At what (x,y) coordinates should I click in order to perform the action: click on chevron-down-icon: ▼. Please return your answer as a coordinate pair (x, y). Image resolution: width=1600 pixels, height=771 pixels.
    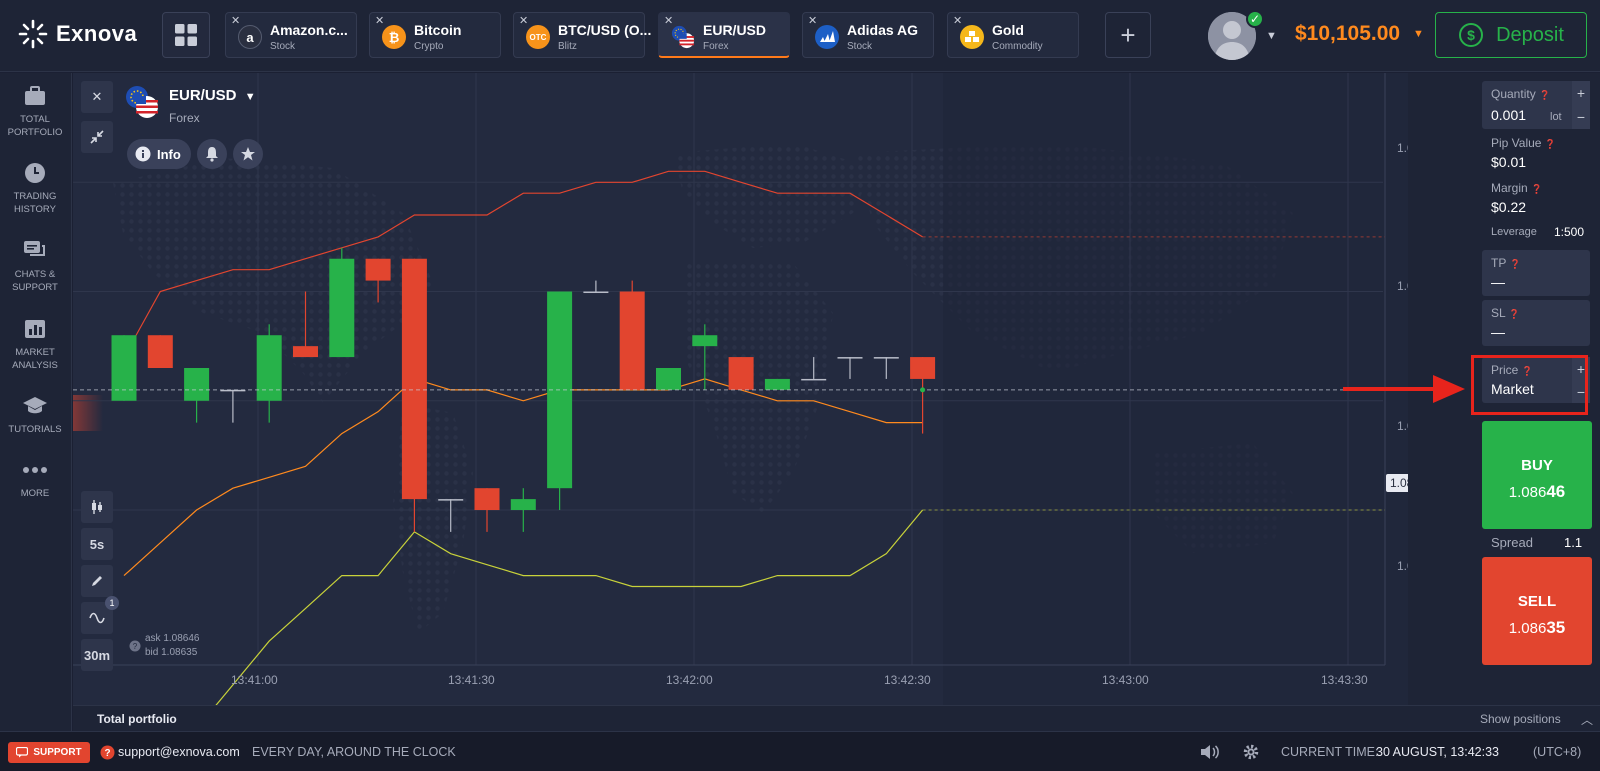
    Looking at the image, I should click on (1271, 36).